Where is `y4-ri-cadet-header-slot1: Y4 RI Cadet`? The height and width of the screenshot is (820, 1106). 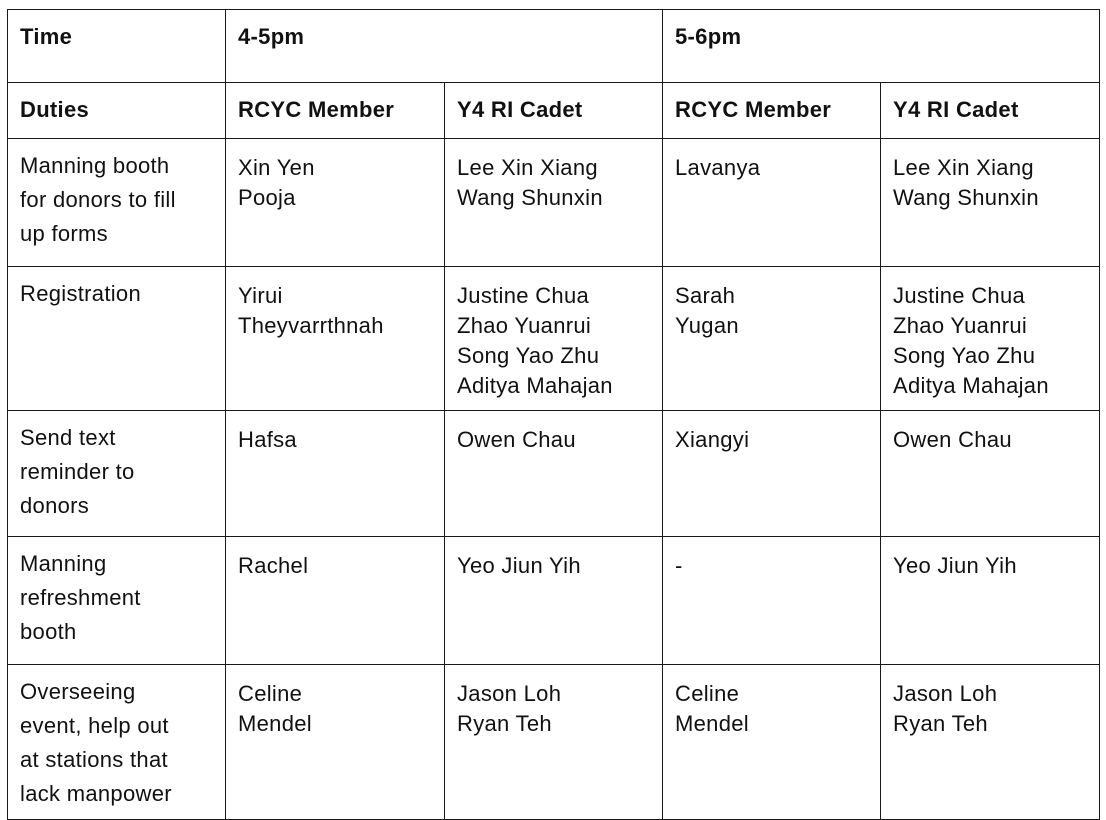 y4-ri-cadet-header-slot1: Y4 RI Cadet is located at coordinates (553, 110).